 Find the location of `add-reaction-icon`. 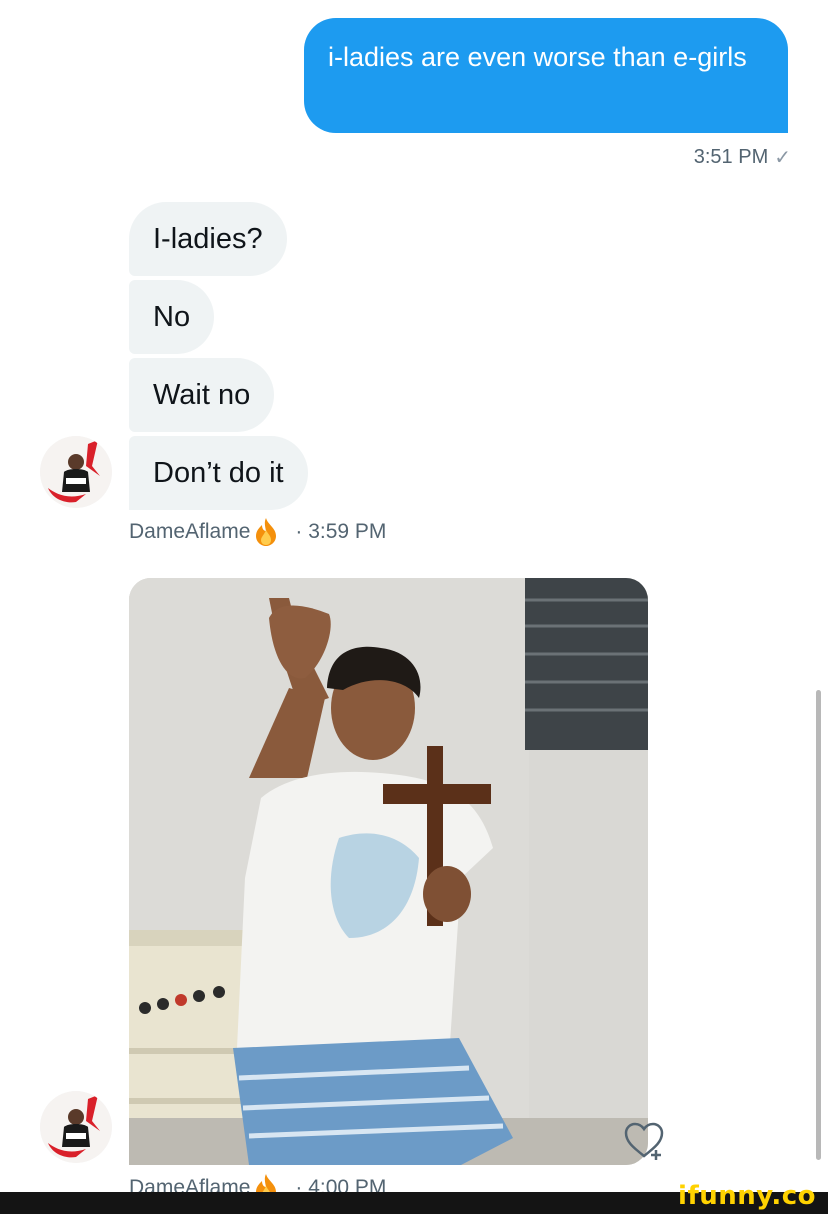

add-reaction-icon is located at coordinates (644, 1141).